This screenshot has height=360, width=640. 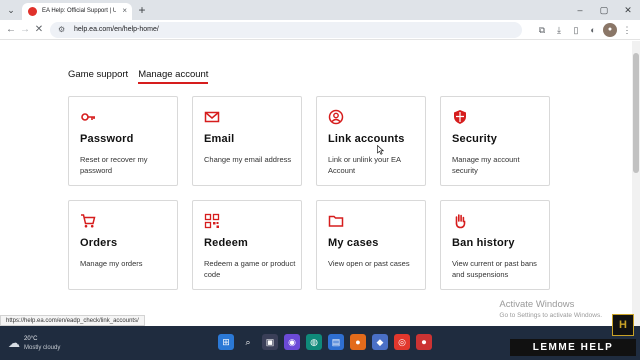 I want to click on card-title: My cases, so click(x=353, y=243).